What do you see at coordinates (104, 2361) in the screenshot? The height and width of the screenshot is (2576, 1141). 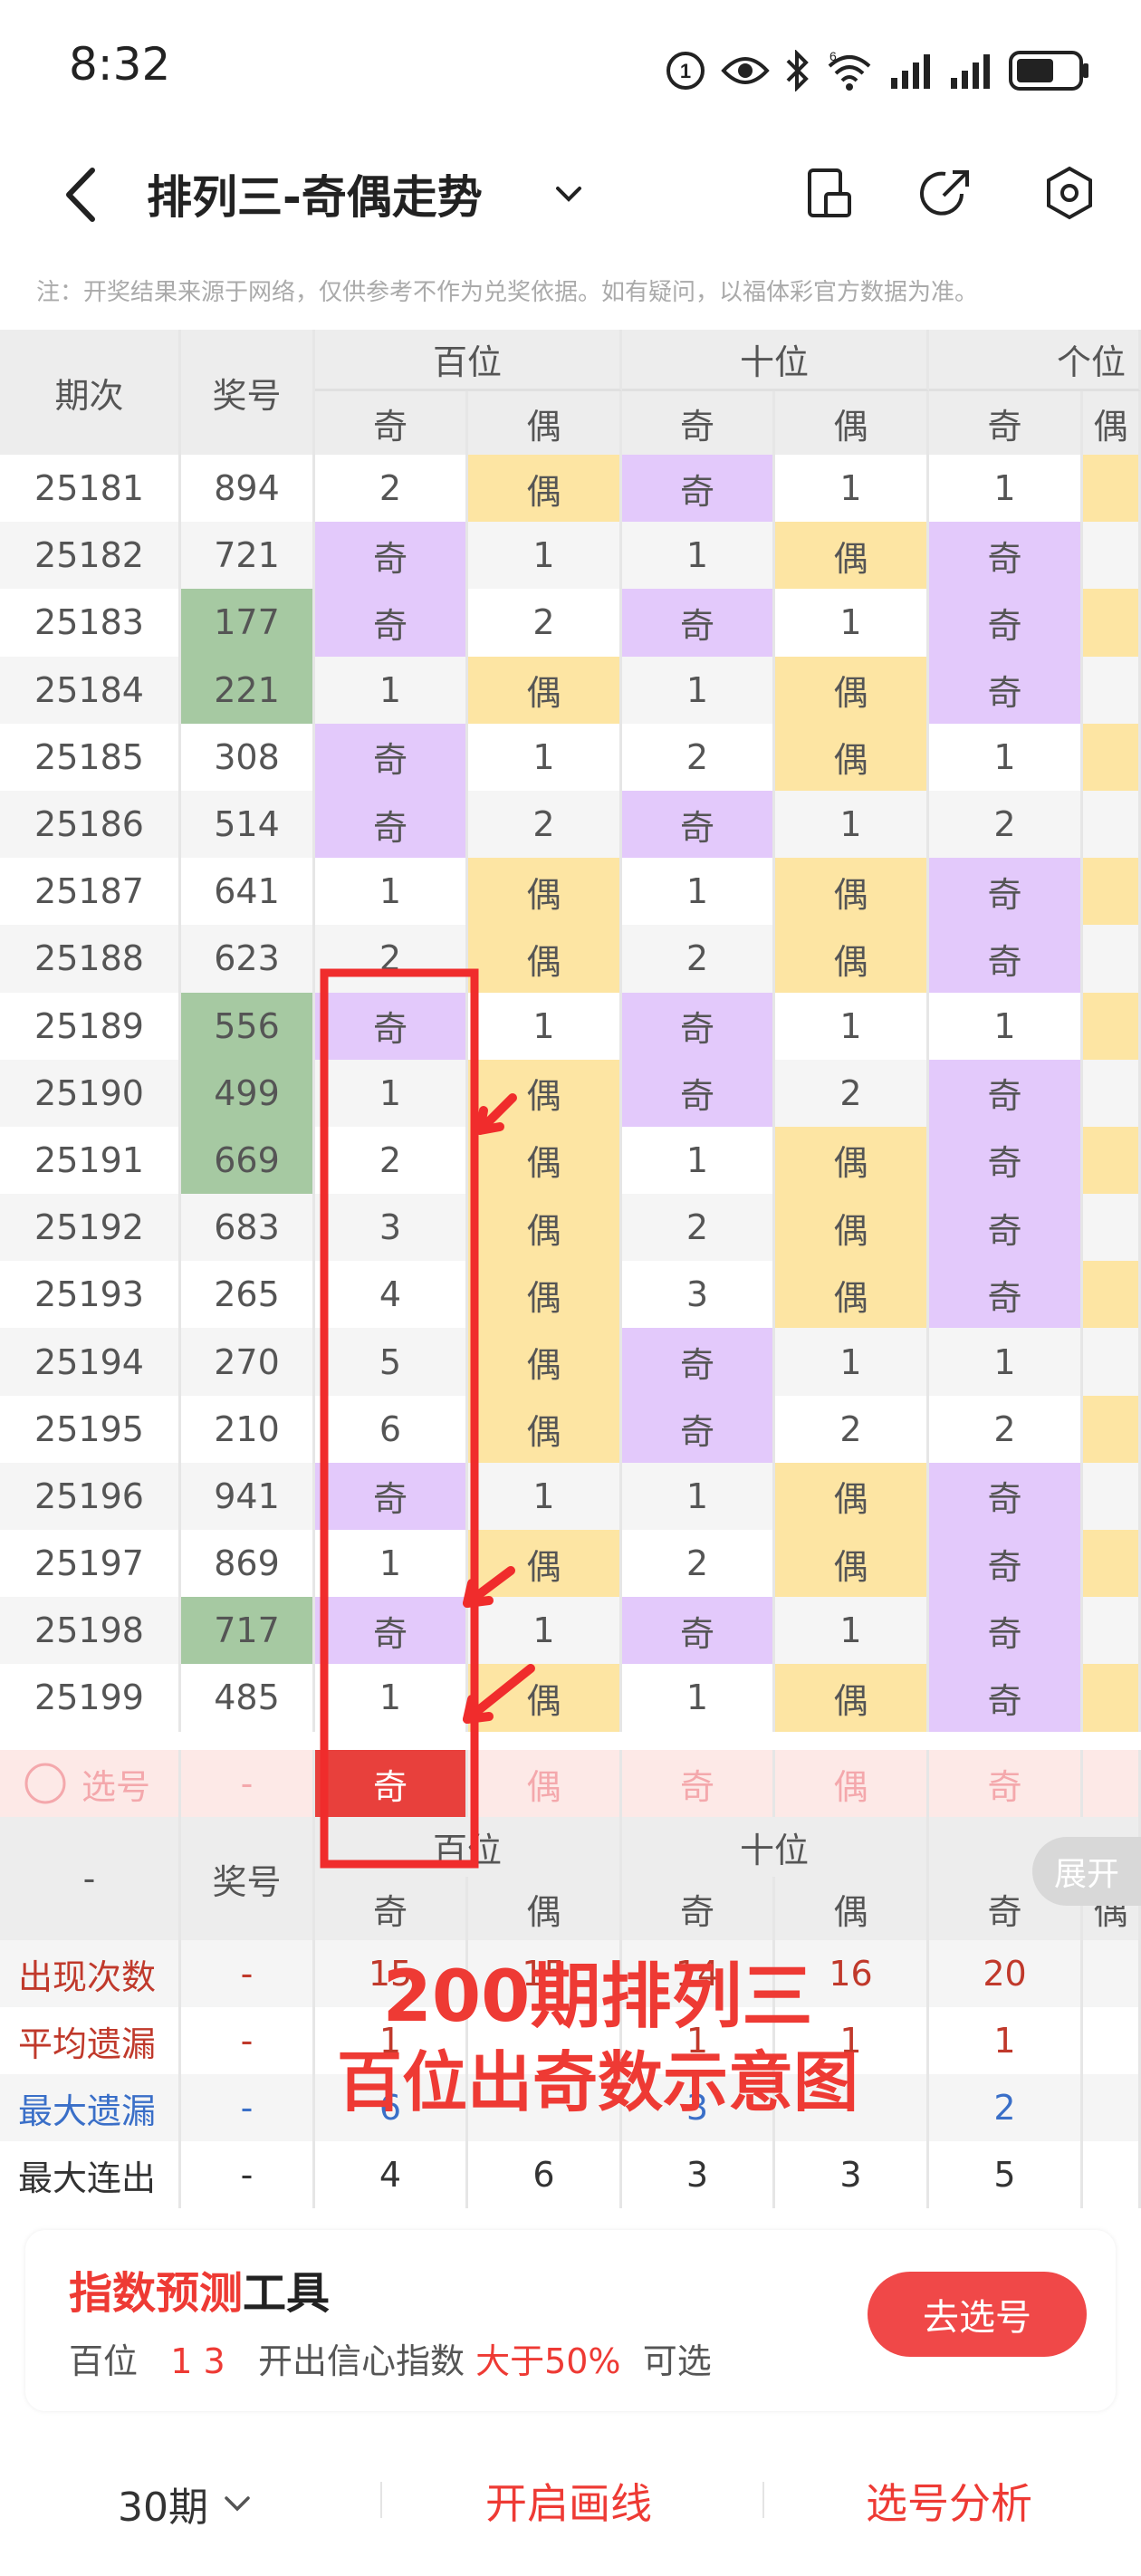 I see `tool-pos: 百位` at bounding box center [104, 2361].